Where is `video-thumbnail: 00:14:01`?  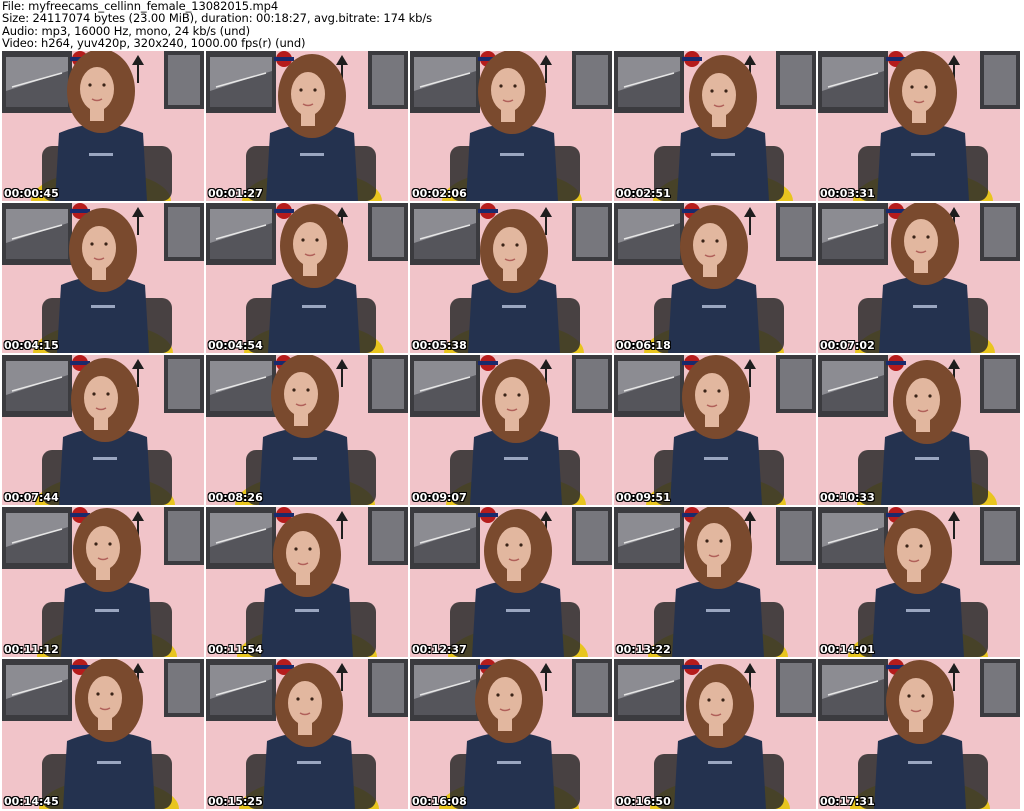
video-thumbnail: 00:14:01 is located at coordinates (919, 582).